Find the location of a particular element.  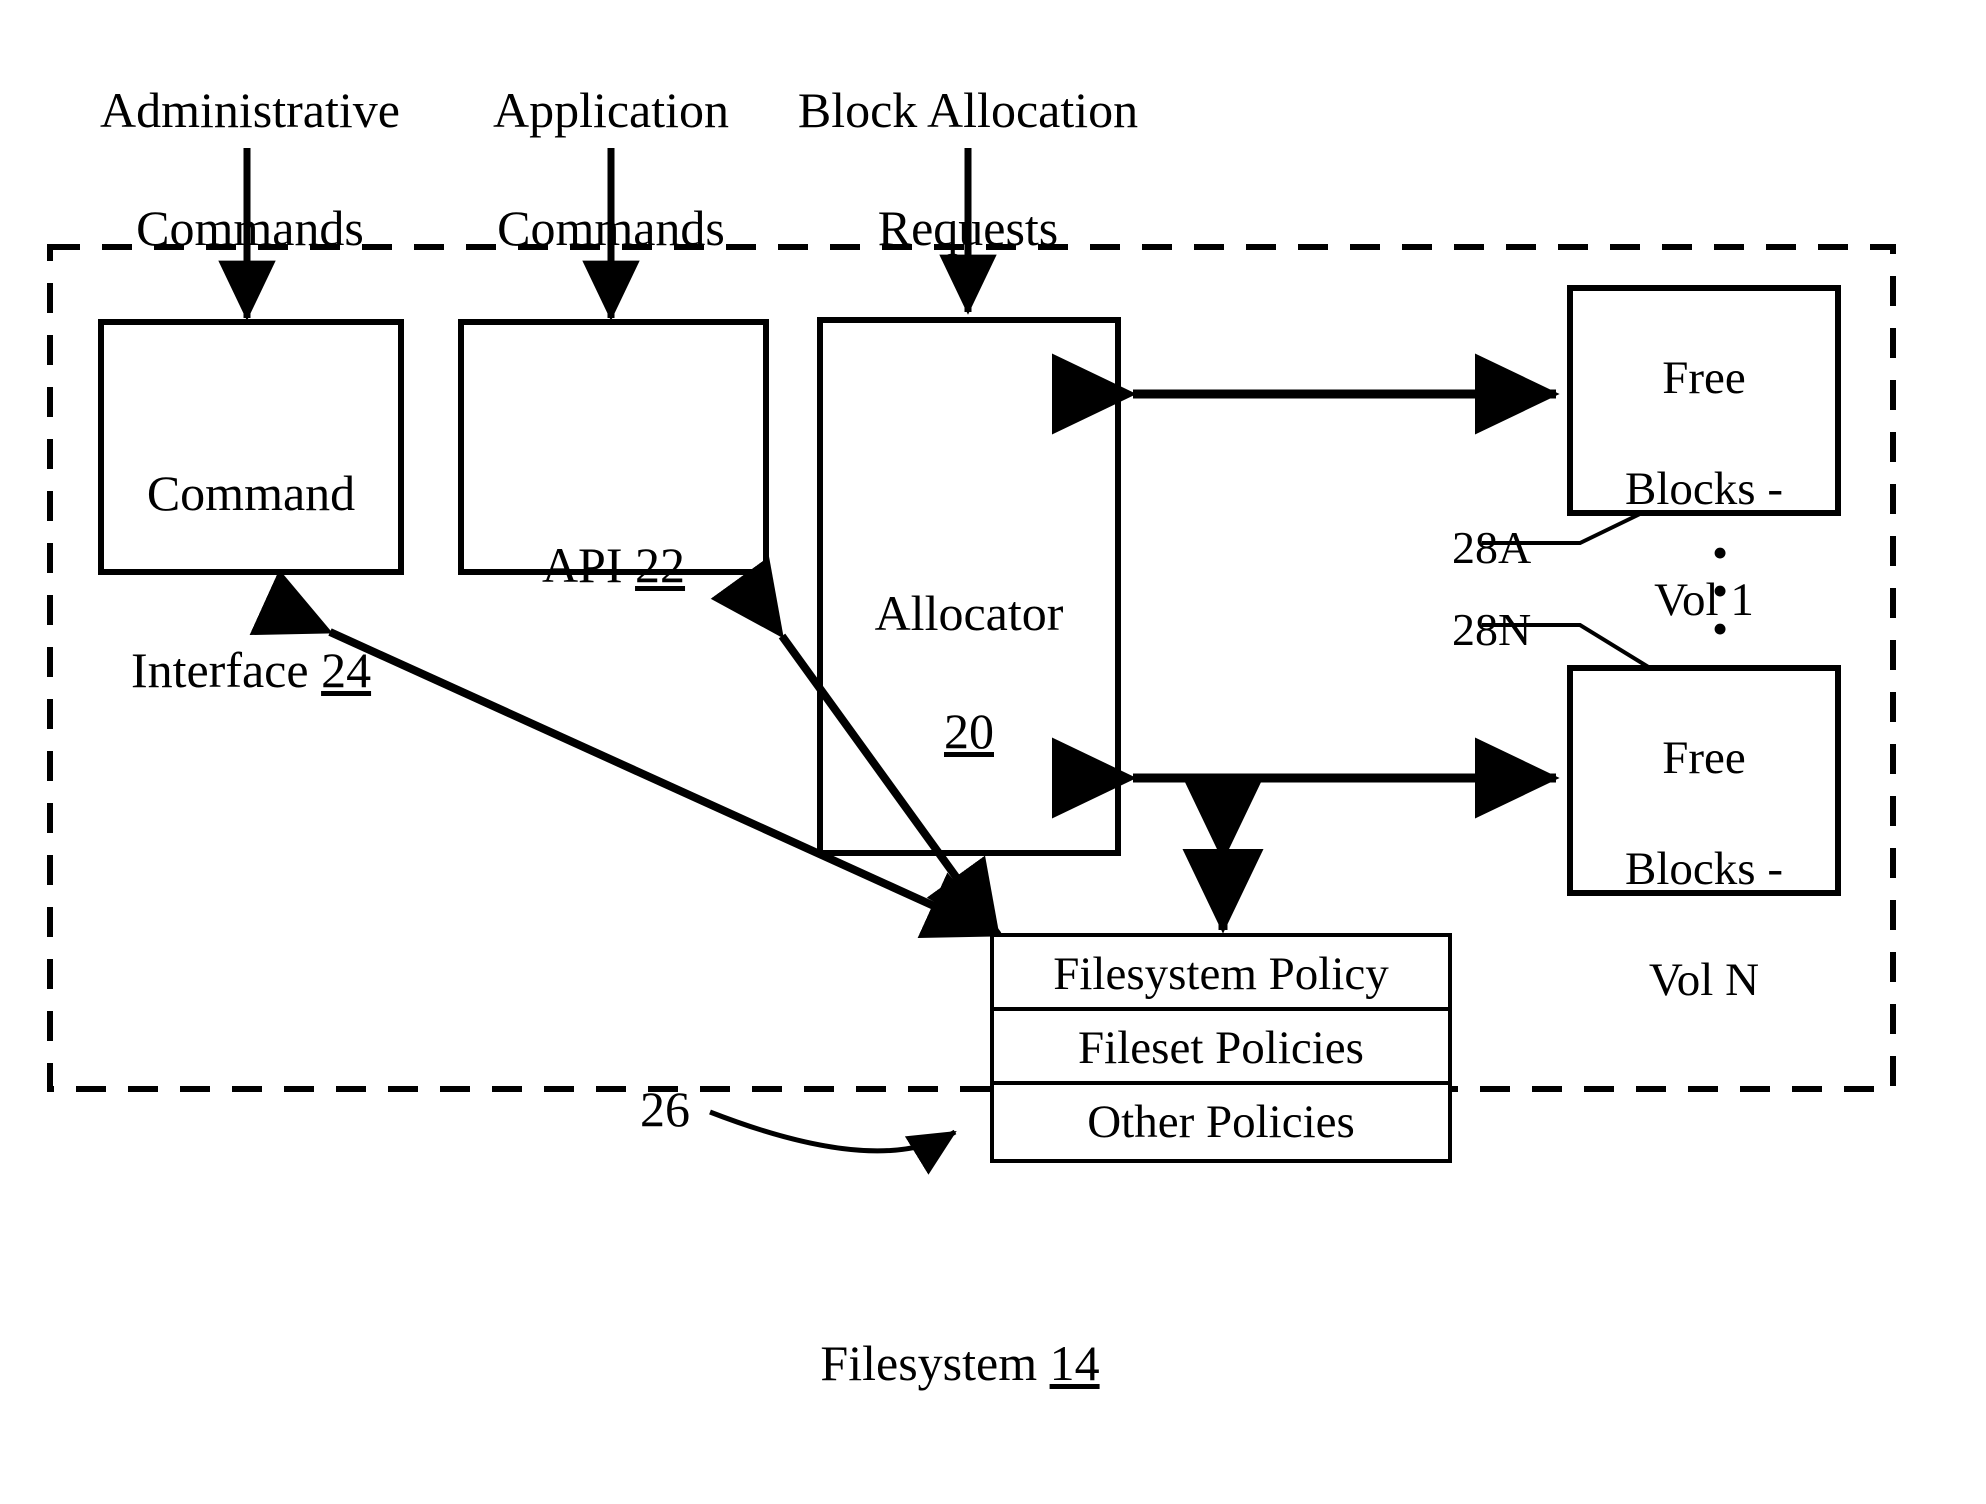

callout-26: 26 is located at coordinates (665, 1109).